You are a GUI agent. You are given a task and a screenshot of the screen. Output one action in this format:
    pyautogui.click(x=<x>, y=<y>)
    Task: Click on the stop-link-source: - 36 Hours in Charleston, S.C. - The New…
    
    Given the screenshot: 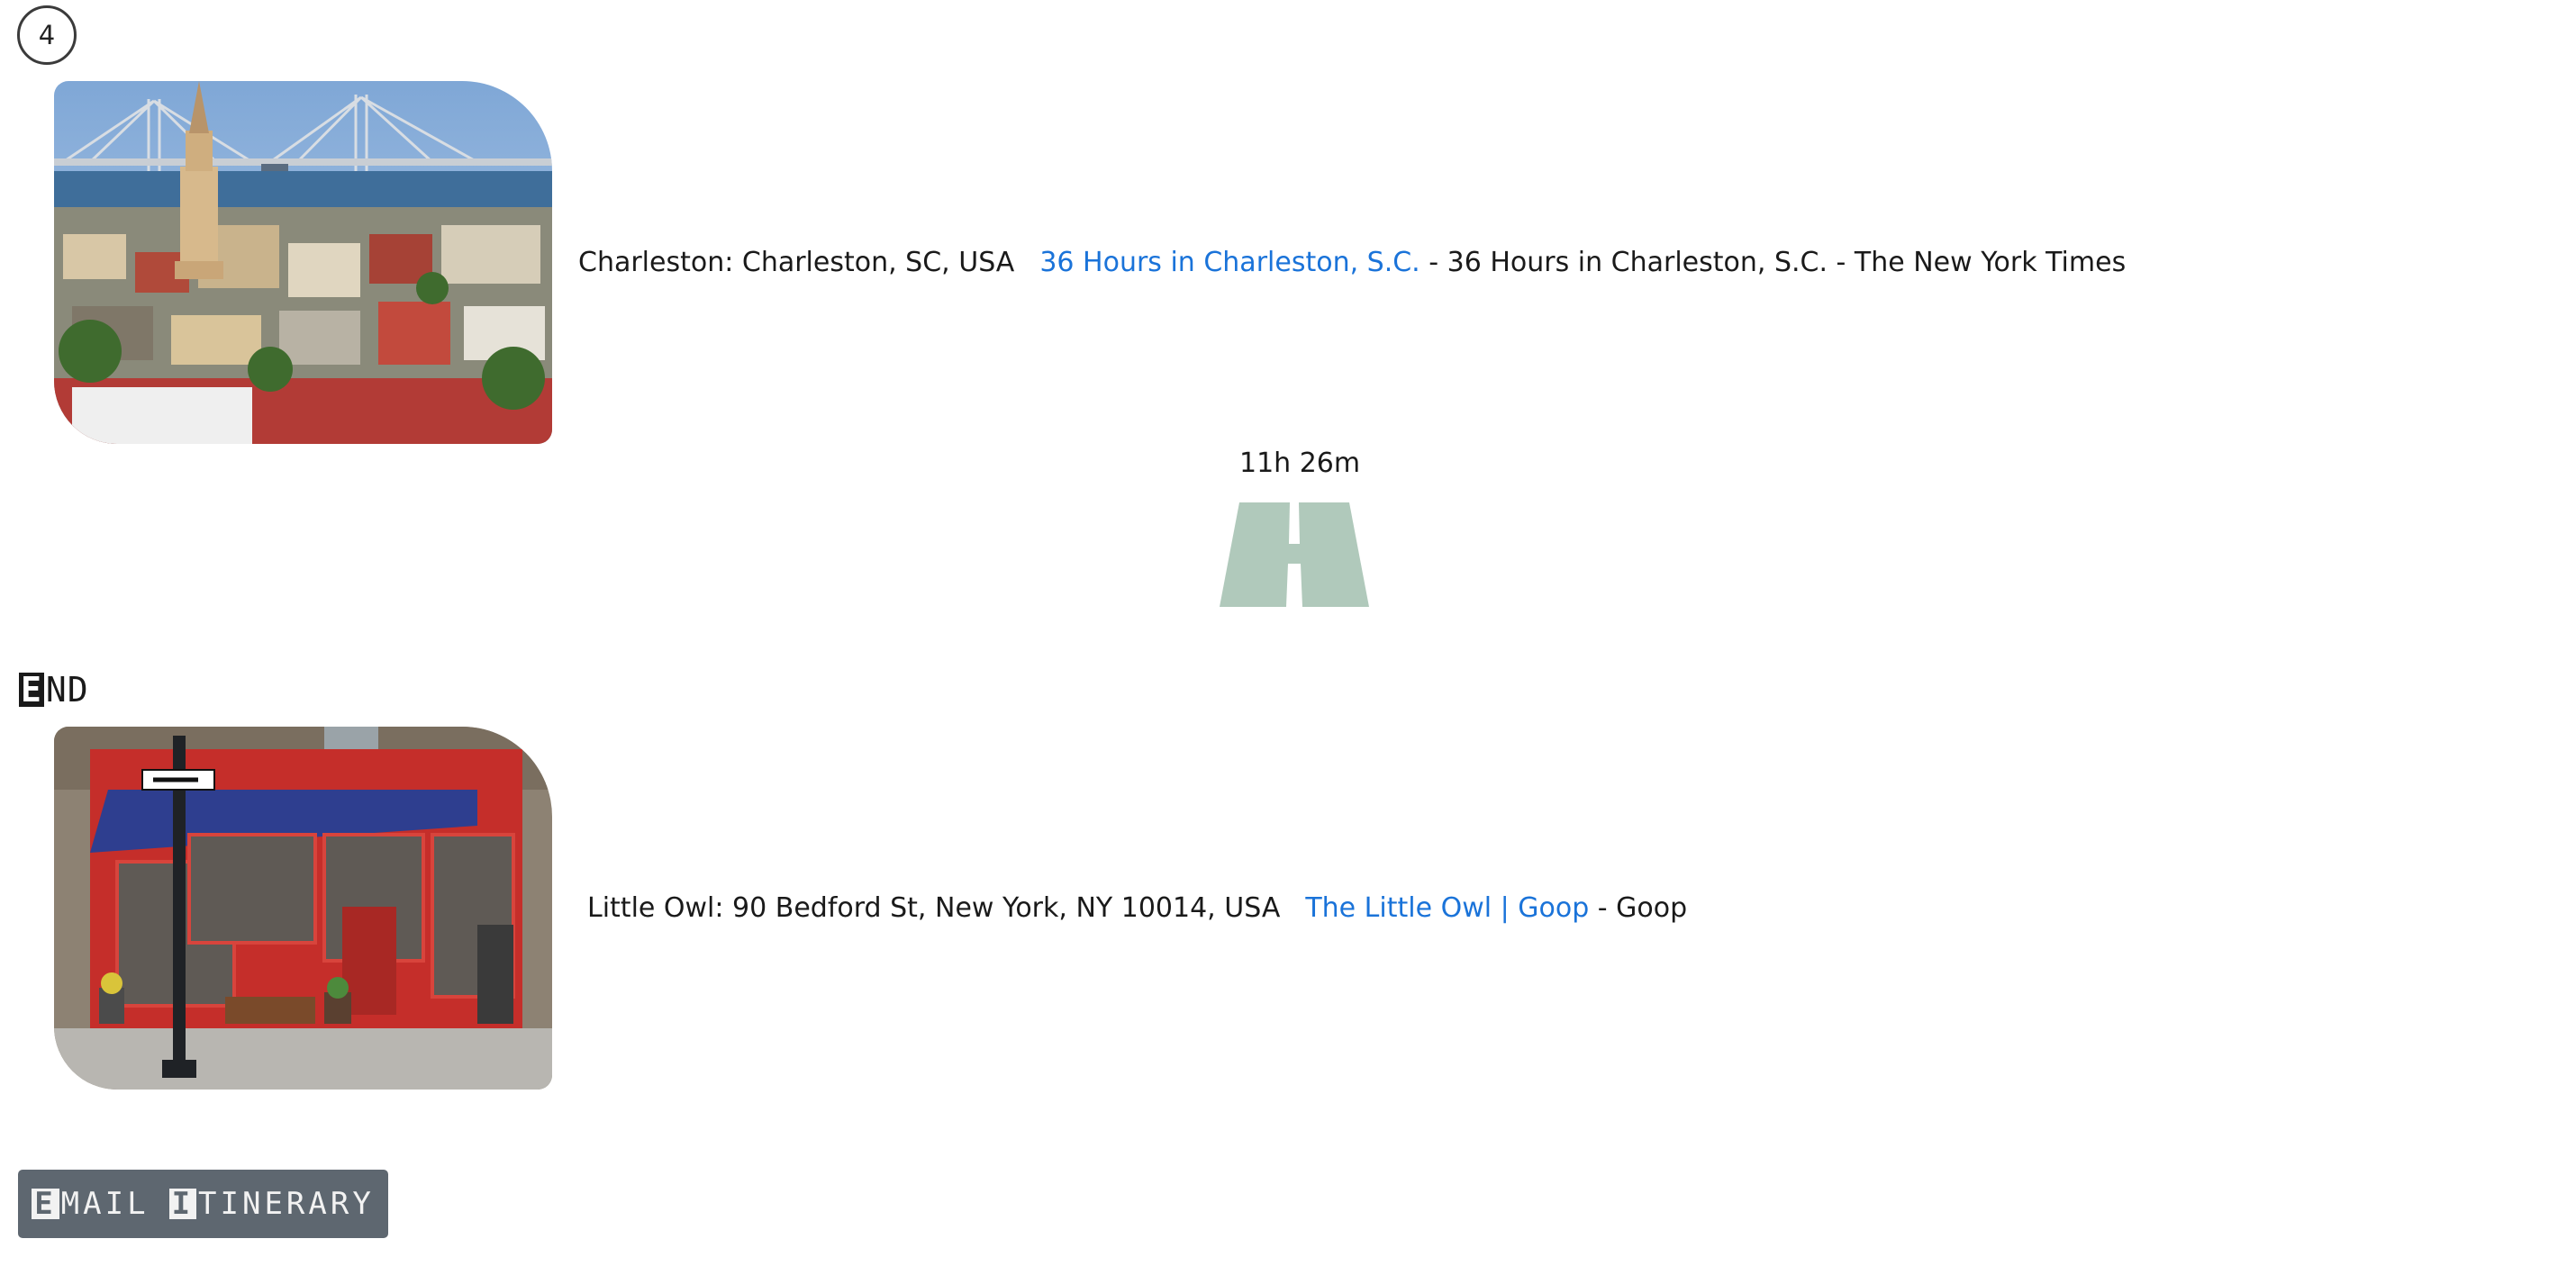 What is the action you would take?
    pyautogui.click(x=1778, y=262)
    